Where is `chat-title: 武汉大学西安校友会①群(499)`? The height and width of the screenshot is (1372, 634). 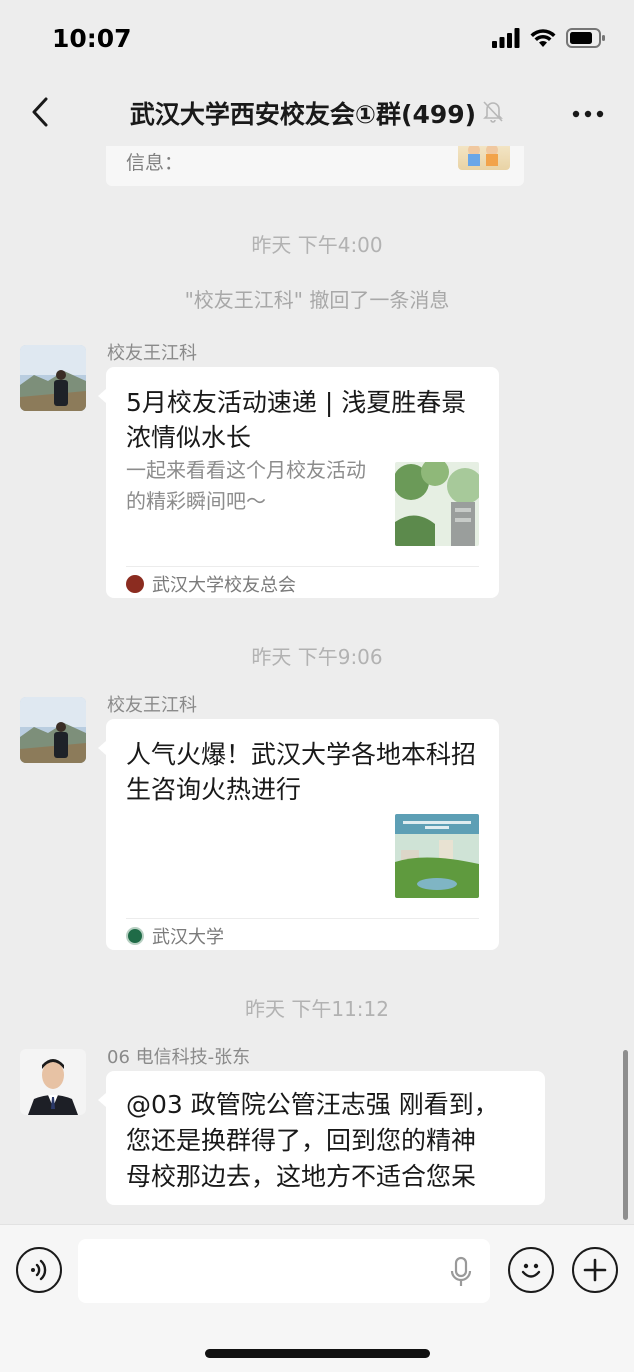 chat-title: 武汉大学西安校友会①群(499) is located at coordinates (303, 114).